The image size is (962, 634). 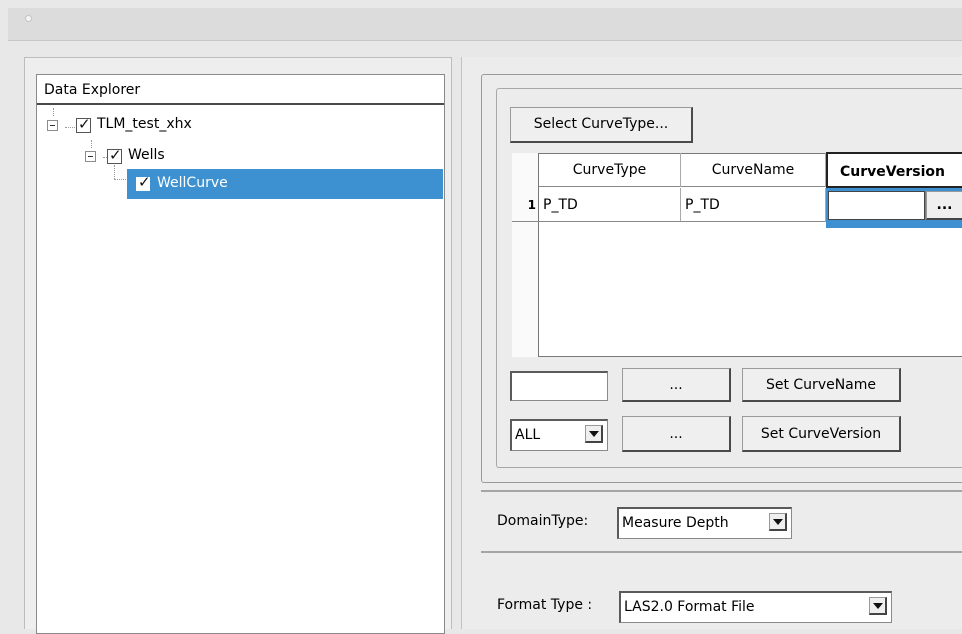 What do you see at coordinates (821, 385) in the screenshot?
I see `set-curvename-button: Set CurveName` at bounding box center [821, 385].